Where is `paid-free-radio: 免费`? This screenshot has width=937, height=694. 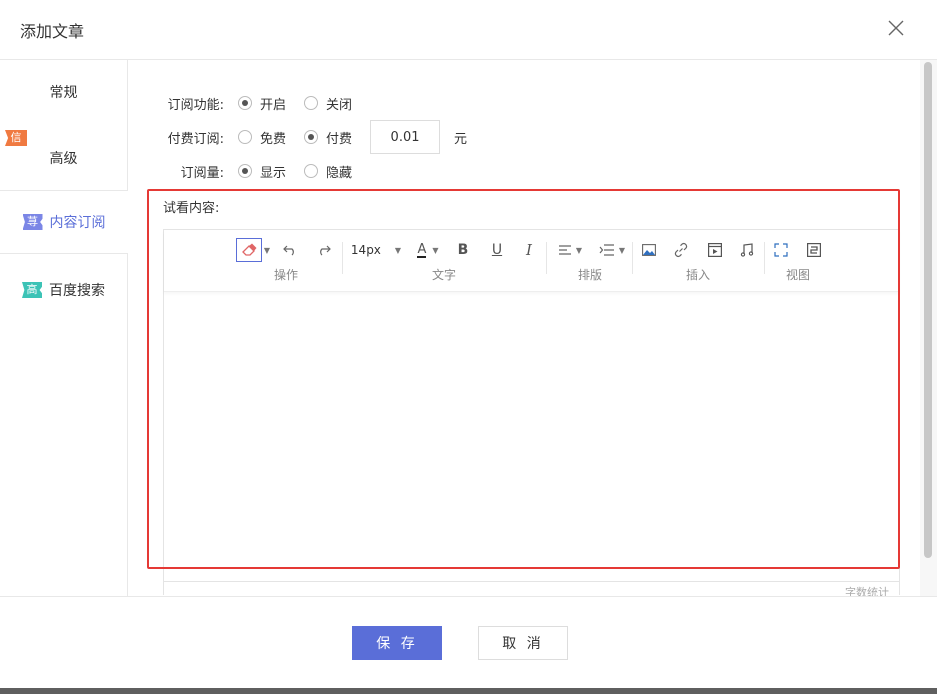
paid-free-radio: 免费 is located at coordinates (262, 137).